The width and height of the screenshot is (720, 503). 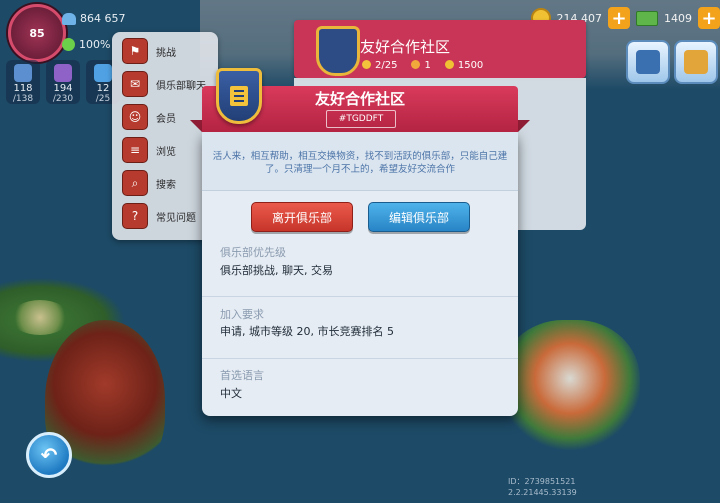 What do you see at coordinates (359, 99) in the screenshot?
I see `dialog-title: 友好合作社区` at bounding box center [359, 99].